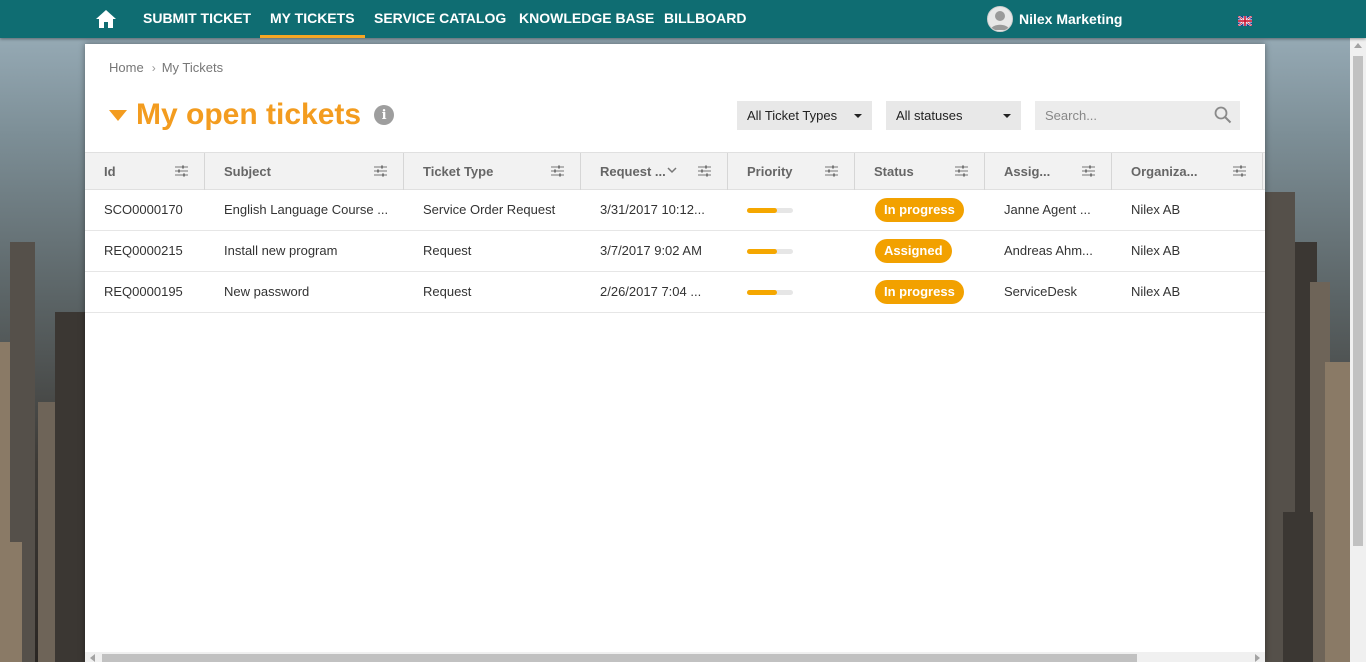 The image size is (1366, 662). I want to click on cell-id: REQ0000195, so click(143, 291).